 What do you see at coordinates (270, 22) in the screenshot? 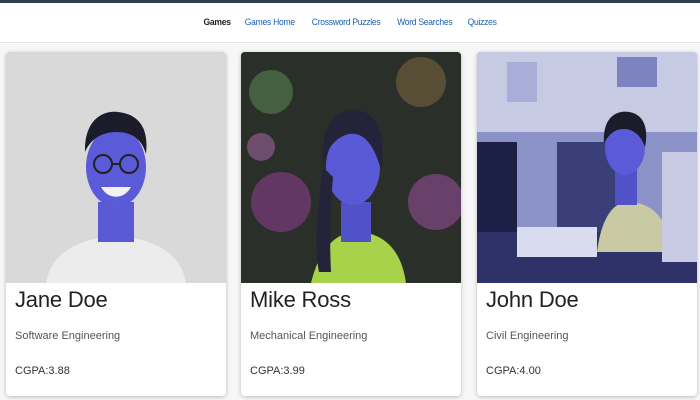
I see `nav-link-games-home: Games Home` at bounding box center [270, 22].